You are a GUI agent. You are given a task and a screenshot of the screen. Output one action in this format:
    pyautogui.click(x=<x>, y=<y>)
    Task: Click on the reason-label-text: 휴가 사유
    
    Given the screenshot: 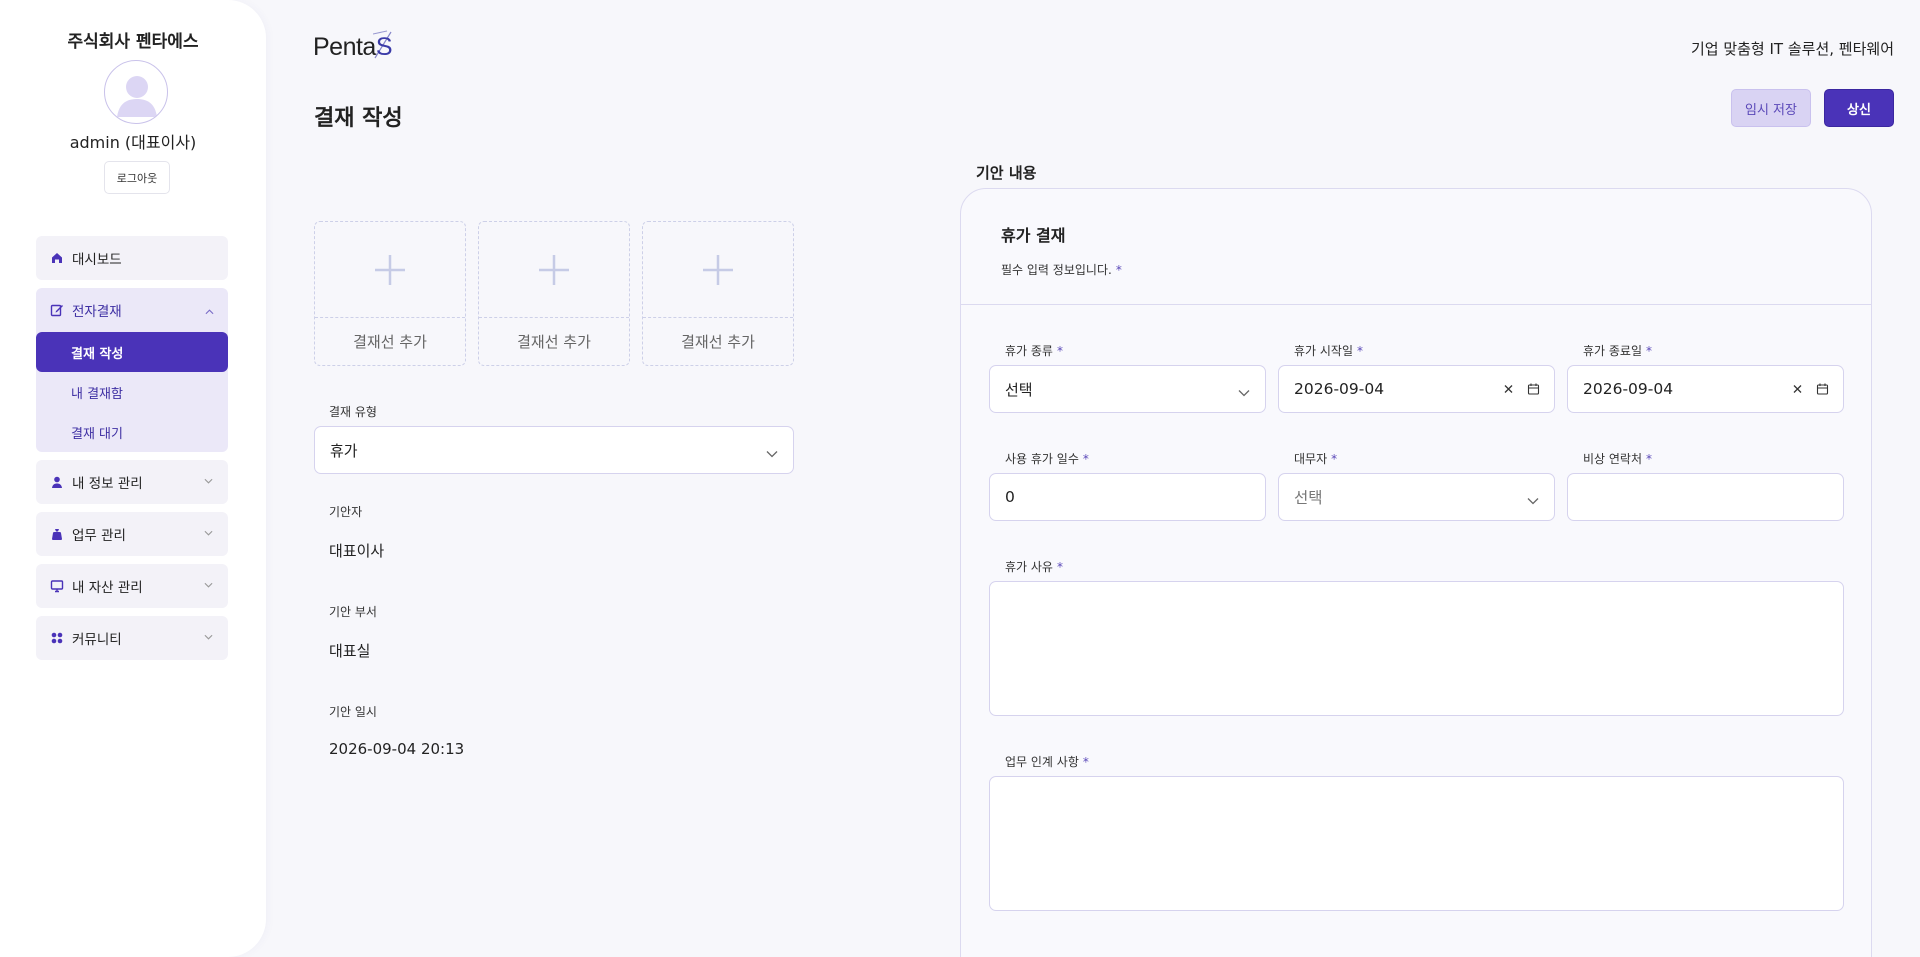 What is the action you would take?
    pyautogui.click(x=1029, y=567)
    